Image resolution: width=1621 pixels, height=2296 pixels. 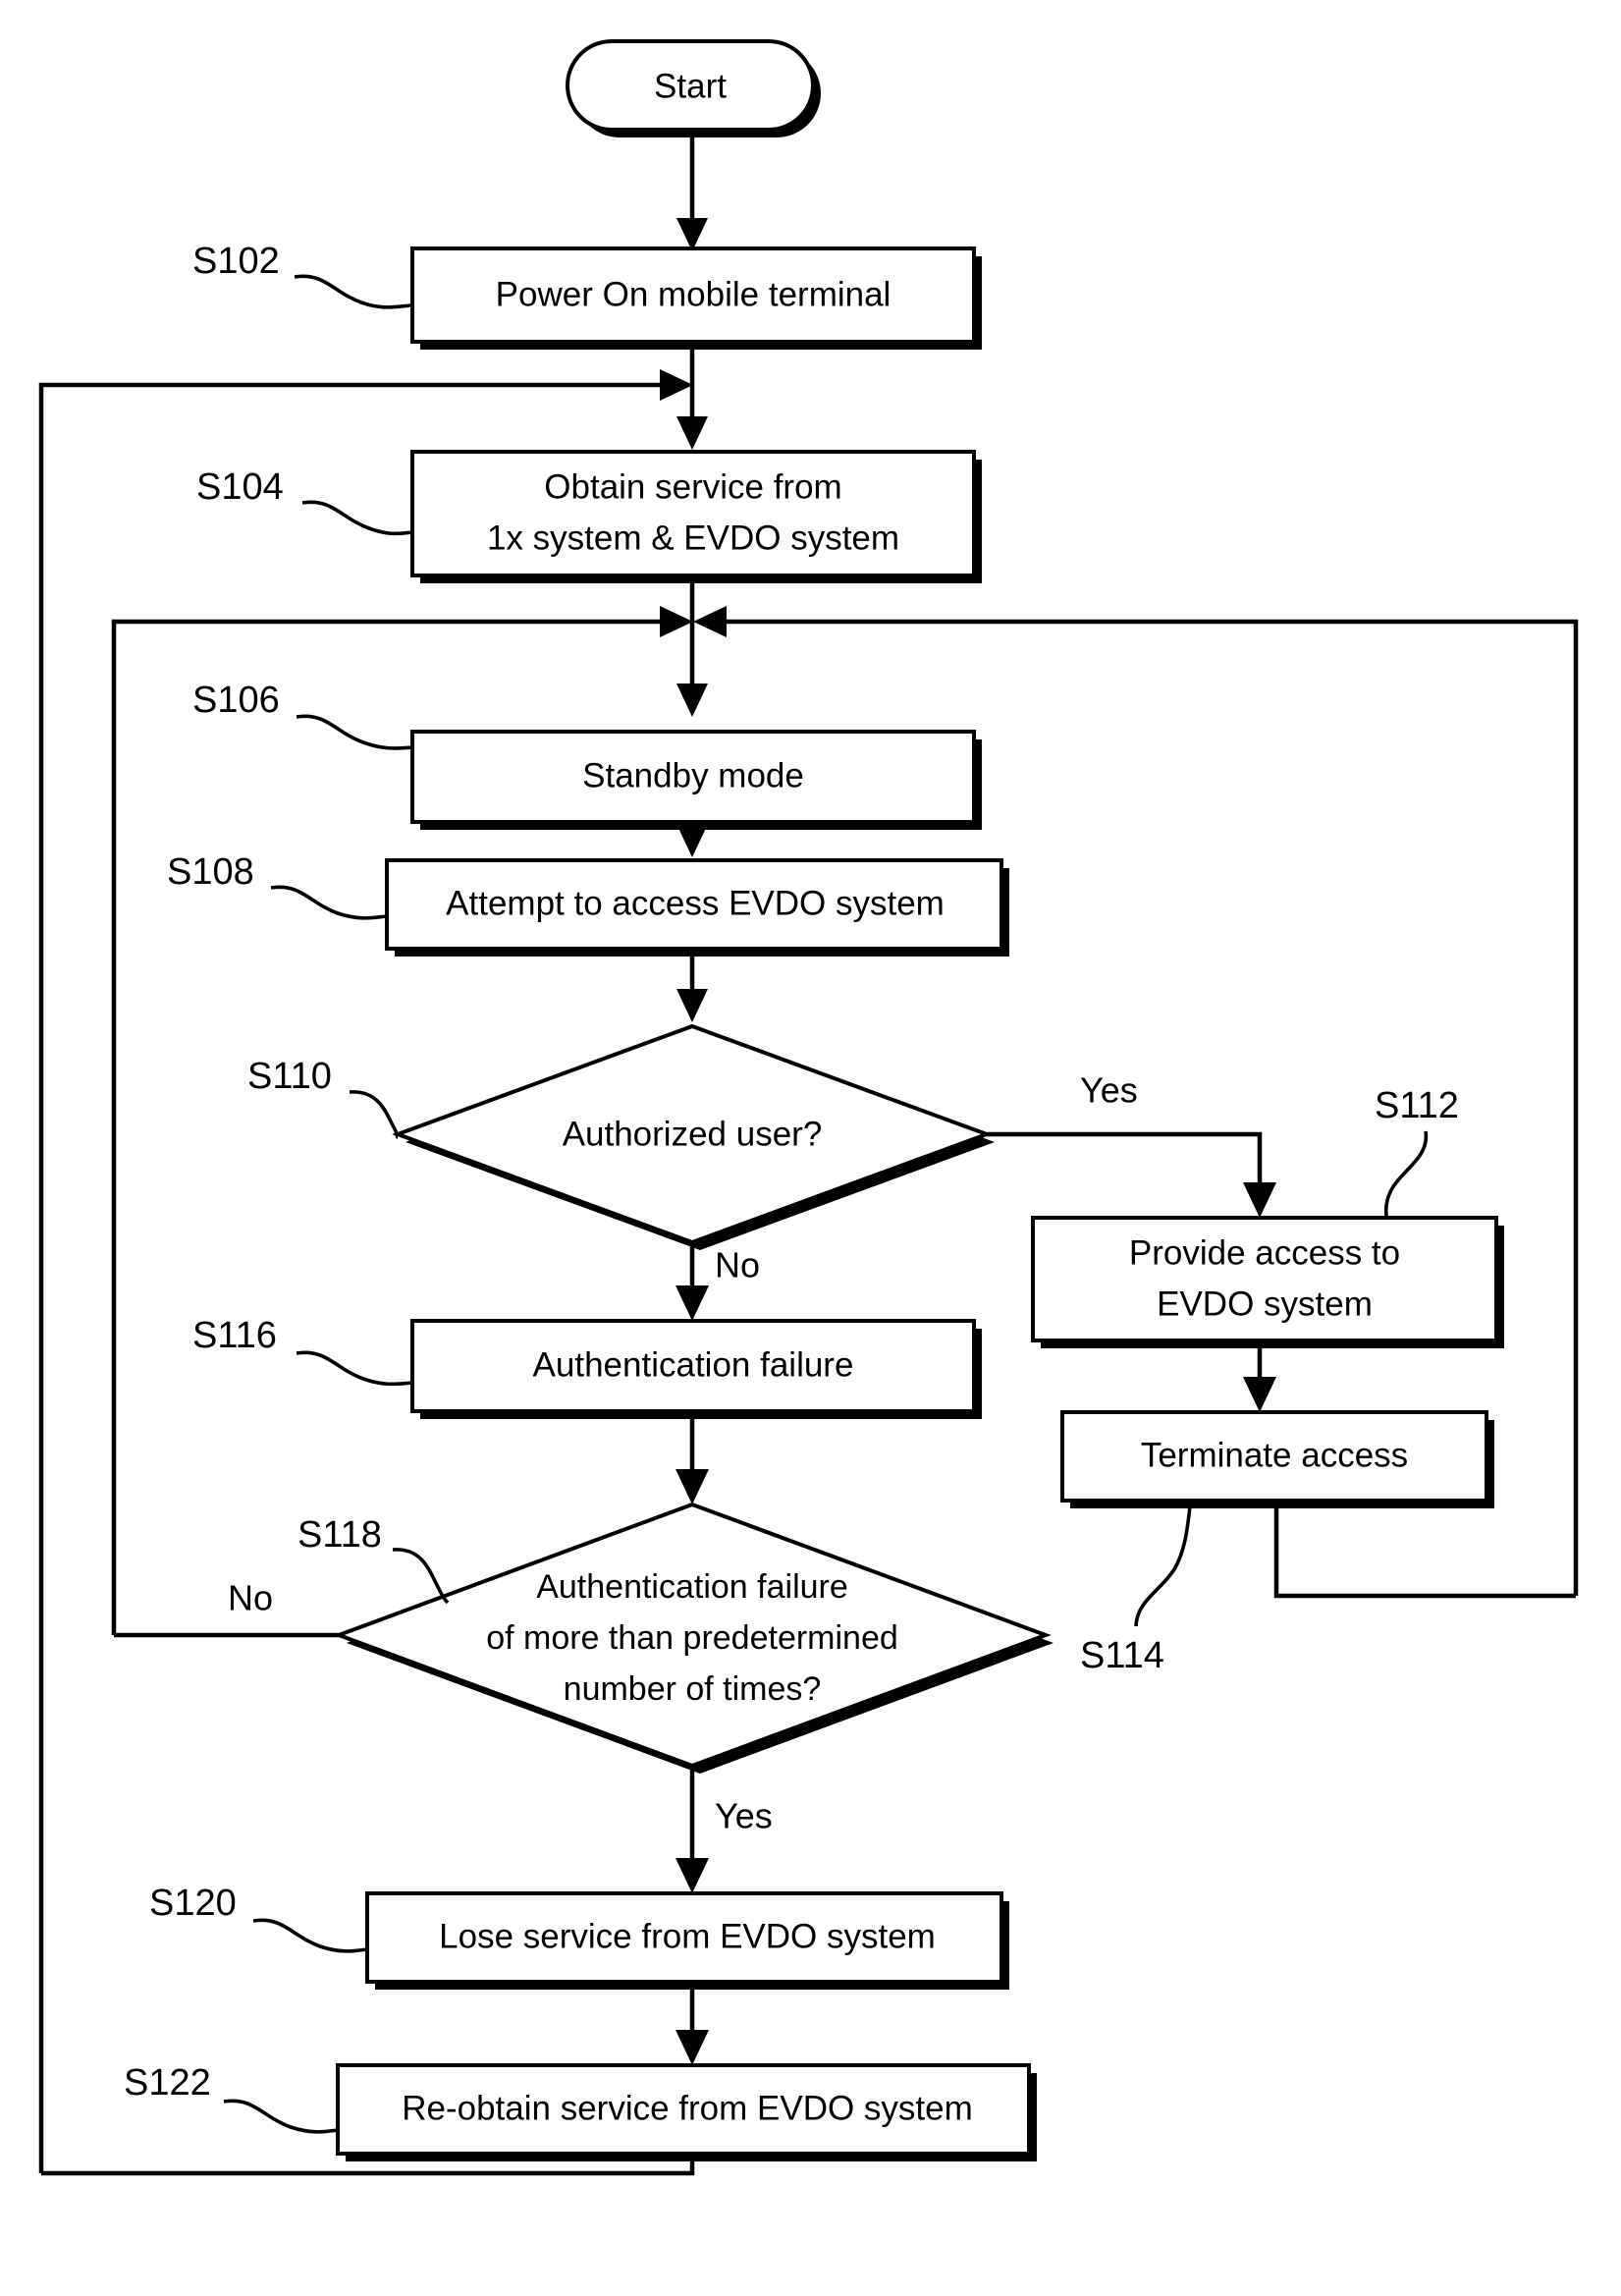 I want to click on node-s112-label-line2: EVDO system, so click(x=1265, y=1304).